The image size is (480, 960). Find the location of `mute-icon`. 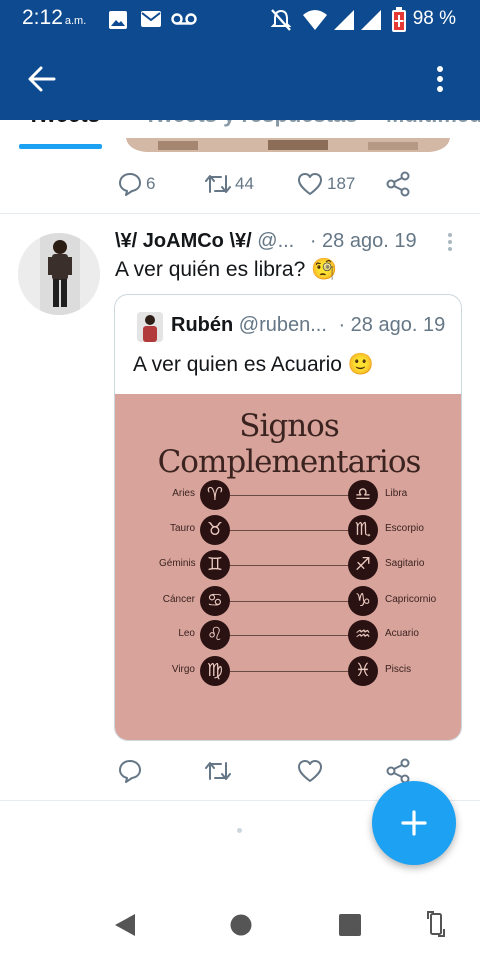

mute-icon is located at coordinates (281, 20).